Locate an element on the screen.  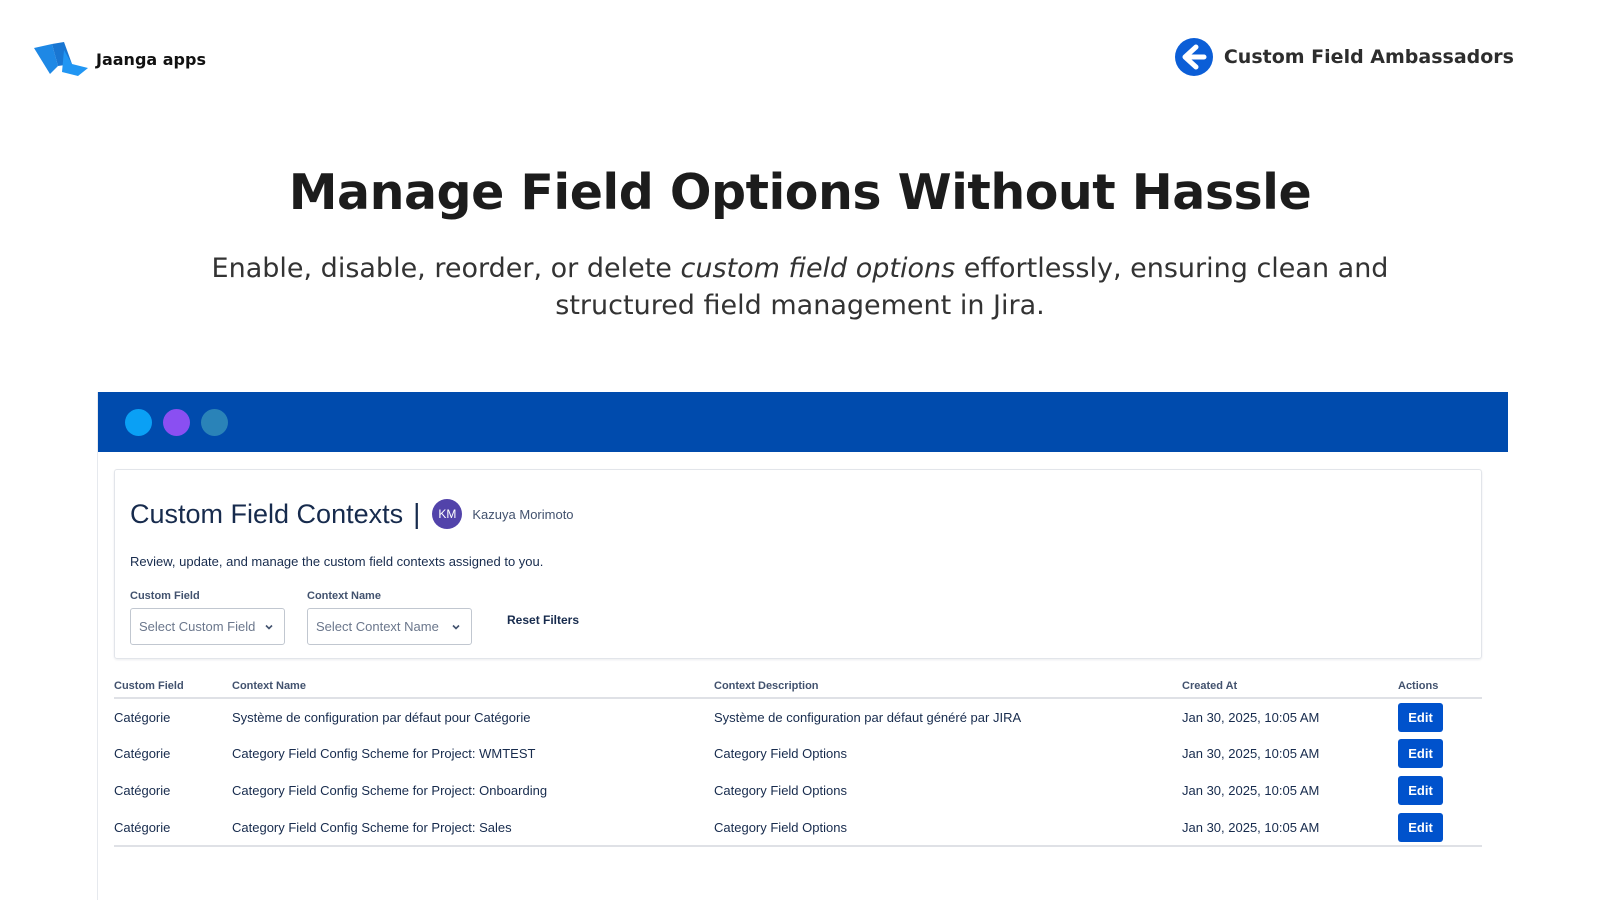
arrow-left-circle-icon is located at coordinates (1193, 57).